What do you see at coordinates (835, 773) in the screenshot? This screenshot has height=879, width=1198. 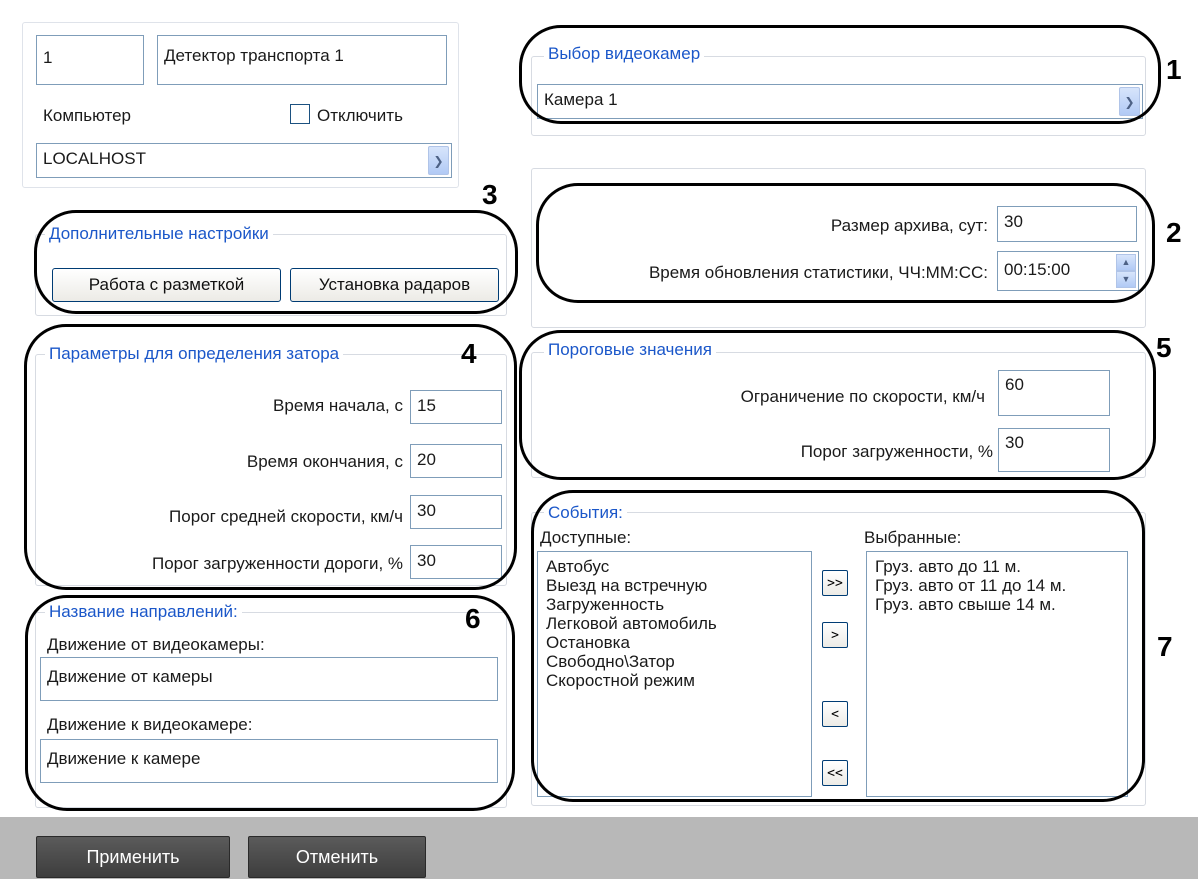 I see `remove-all-button: <<` at bounding box center [835, 773].